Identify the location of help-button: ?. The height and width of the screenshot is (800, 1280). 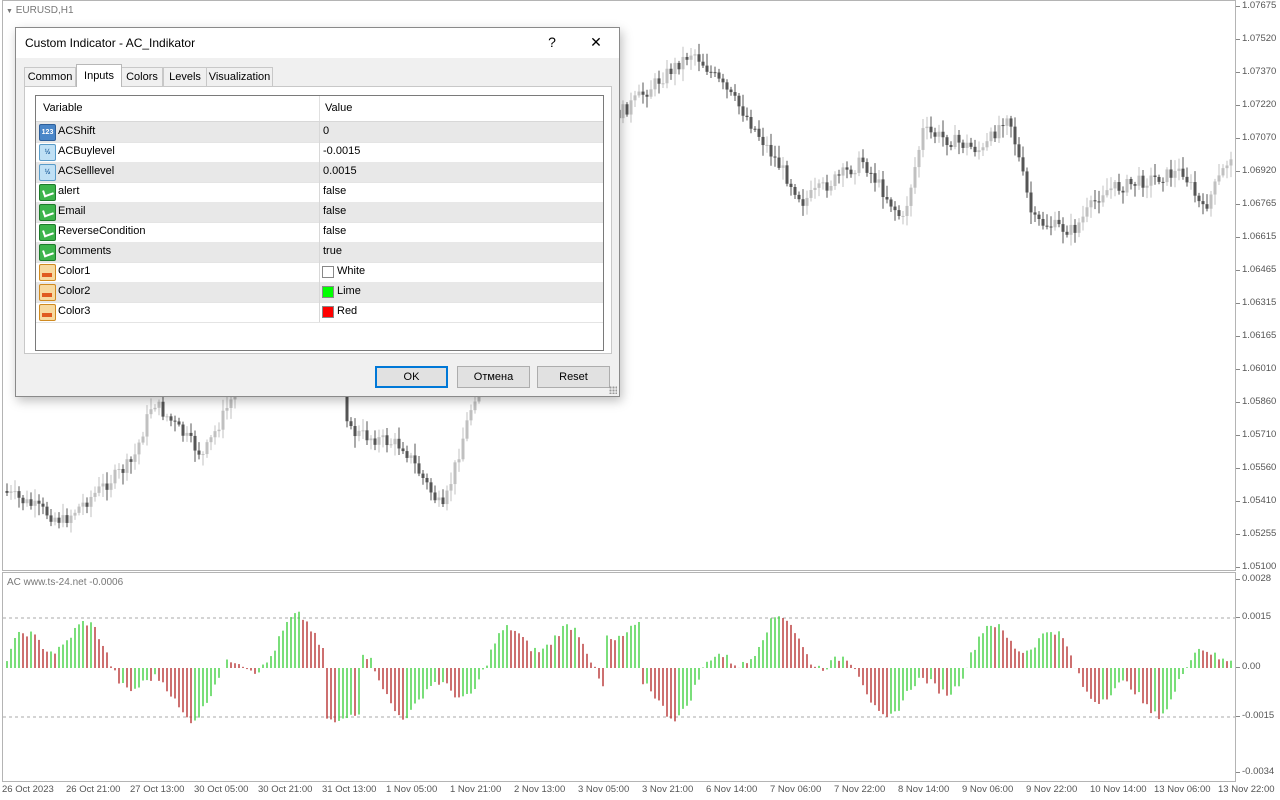
(552, 43).